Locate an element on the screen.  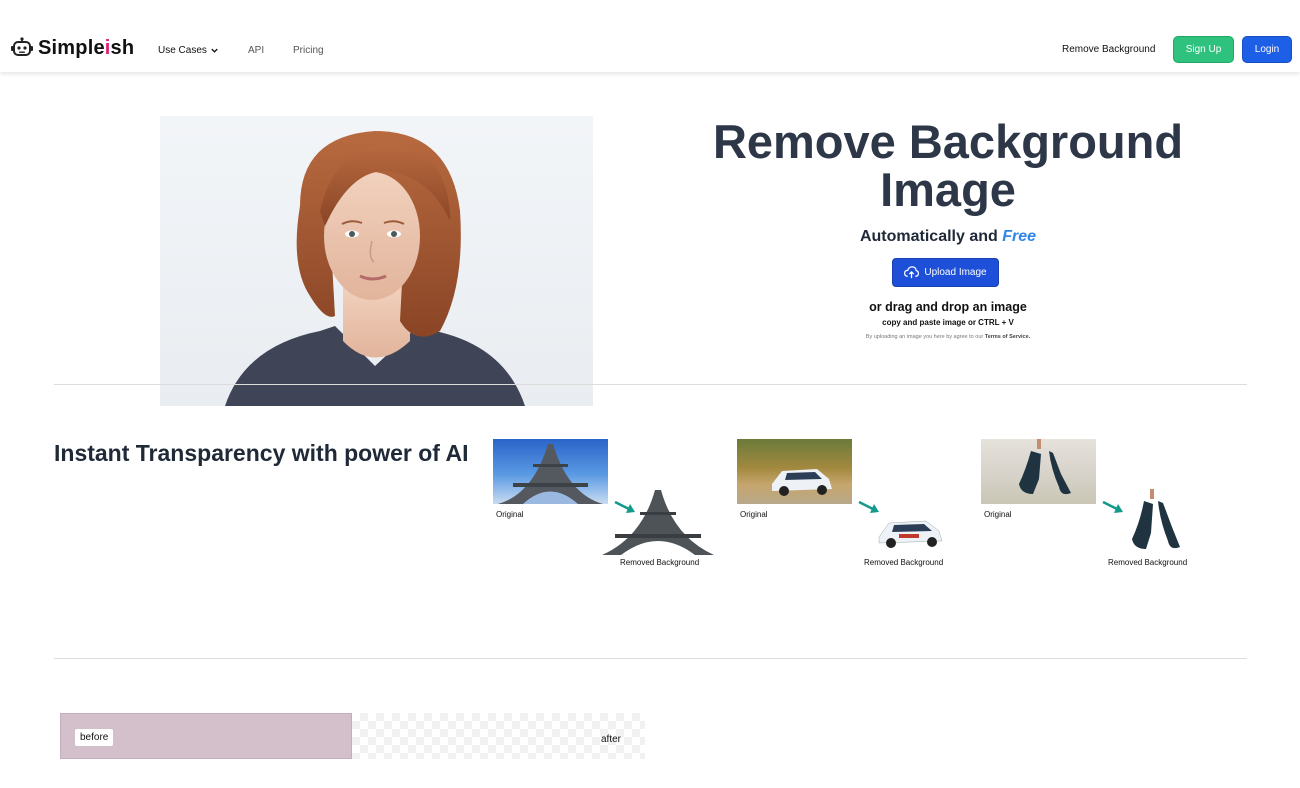
chevron-down-icon is located at coordinates (214, 50).